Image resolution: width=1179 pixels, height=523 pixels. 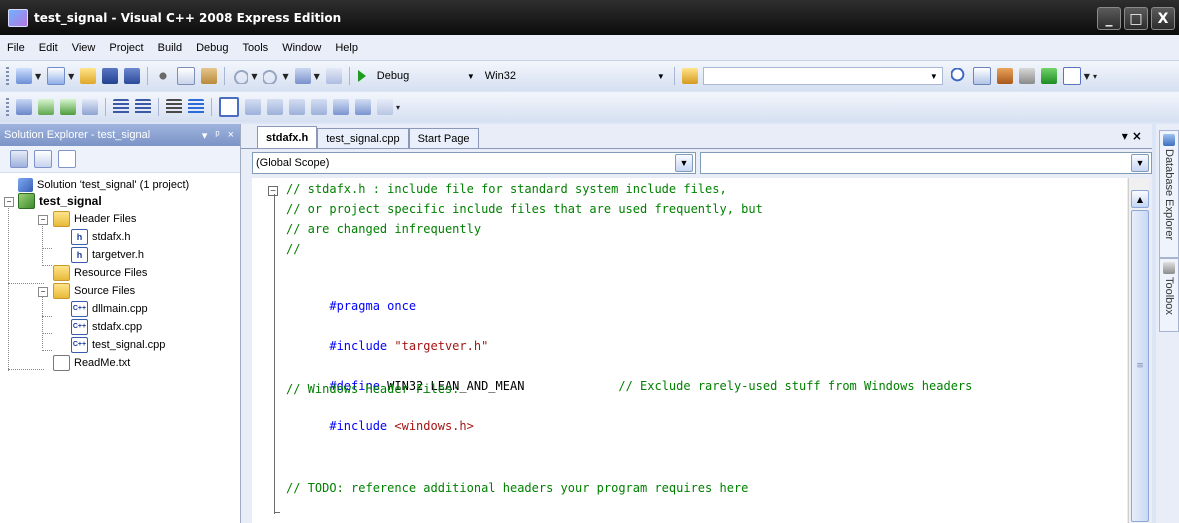 What do you see at coordinates (333, 76) in the screenshot?
I see `navigate-forward-icon` at bounding box center [333, 76].